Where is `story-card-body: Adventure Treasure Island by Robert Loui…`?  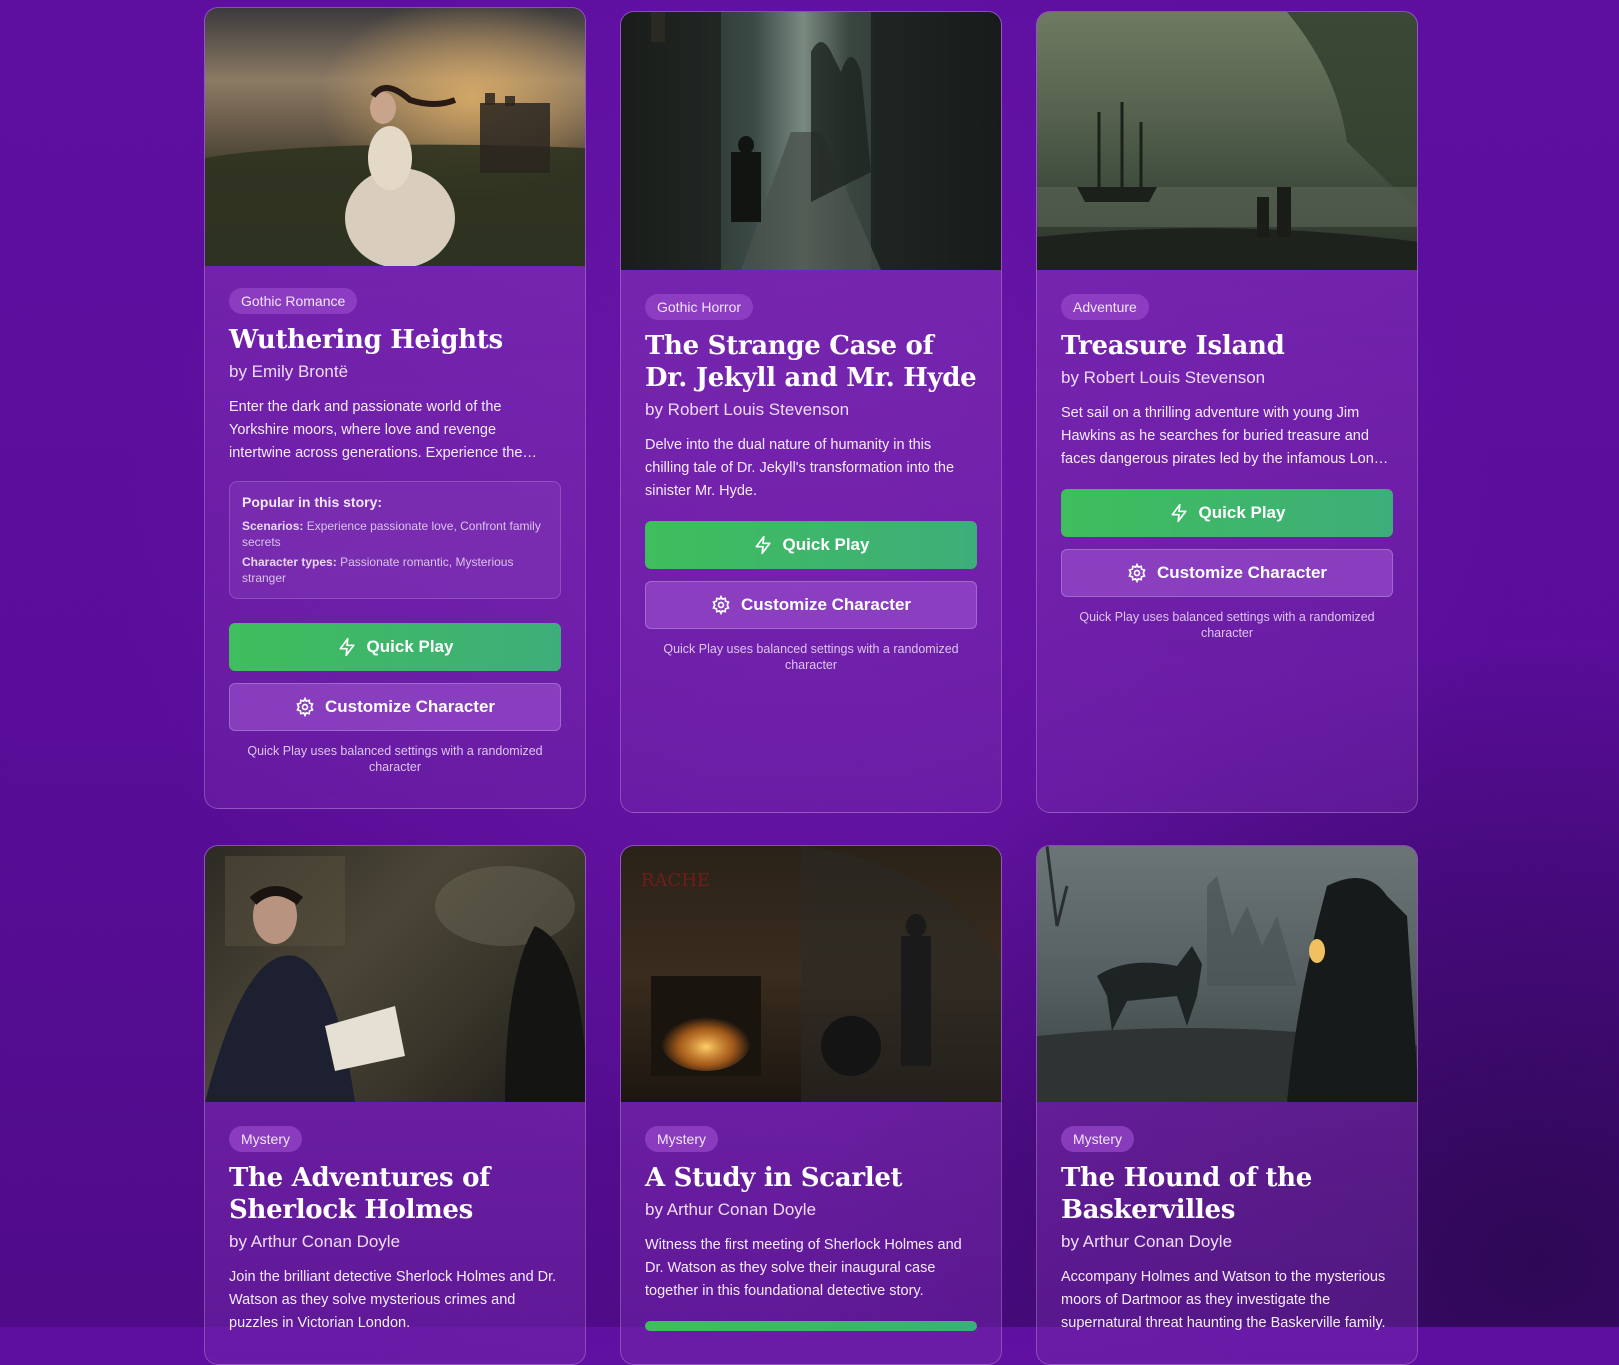
story-card-body: Adventure Treasure Island by Robert Loui… is located at coordinates (1227, 465).